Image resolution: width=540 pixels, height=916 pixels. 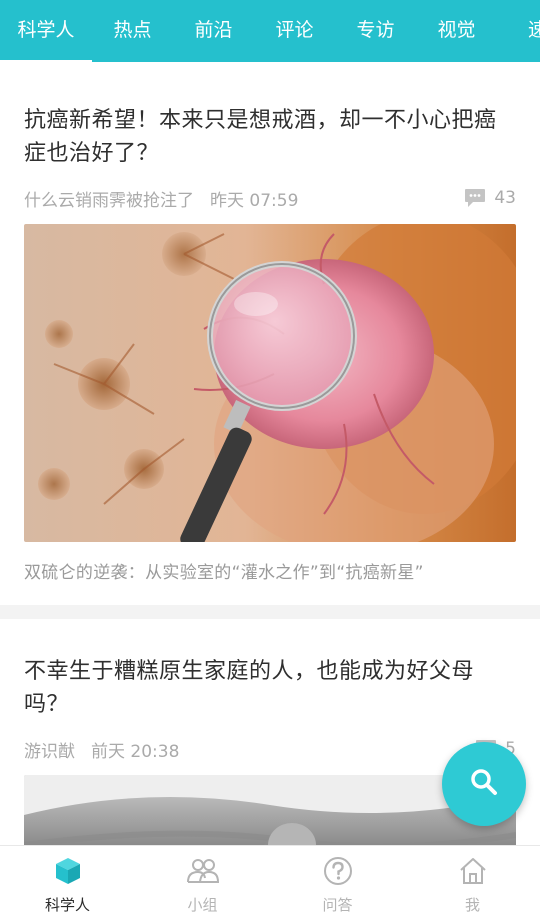 I want to click on cube-icon, so click(x=68, y=873).